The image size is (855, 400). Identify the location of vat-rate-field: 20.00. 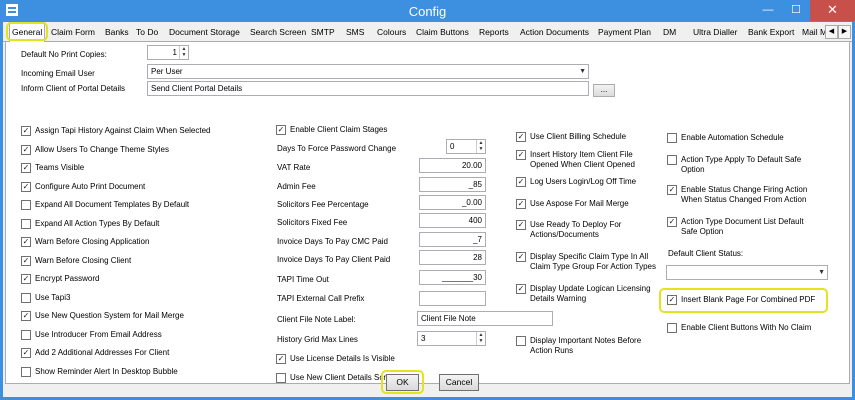
(452, 165).